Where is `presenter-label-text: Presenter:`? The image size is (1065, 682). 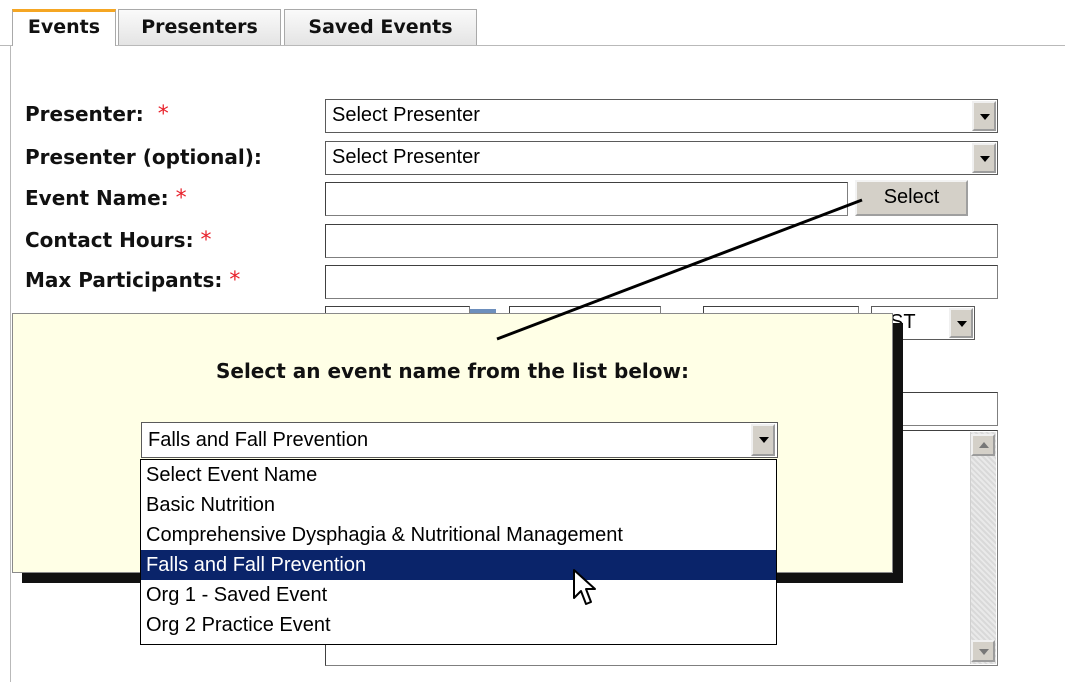
presenter-label-text: Presenter: is located at coordinates (84, 114).